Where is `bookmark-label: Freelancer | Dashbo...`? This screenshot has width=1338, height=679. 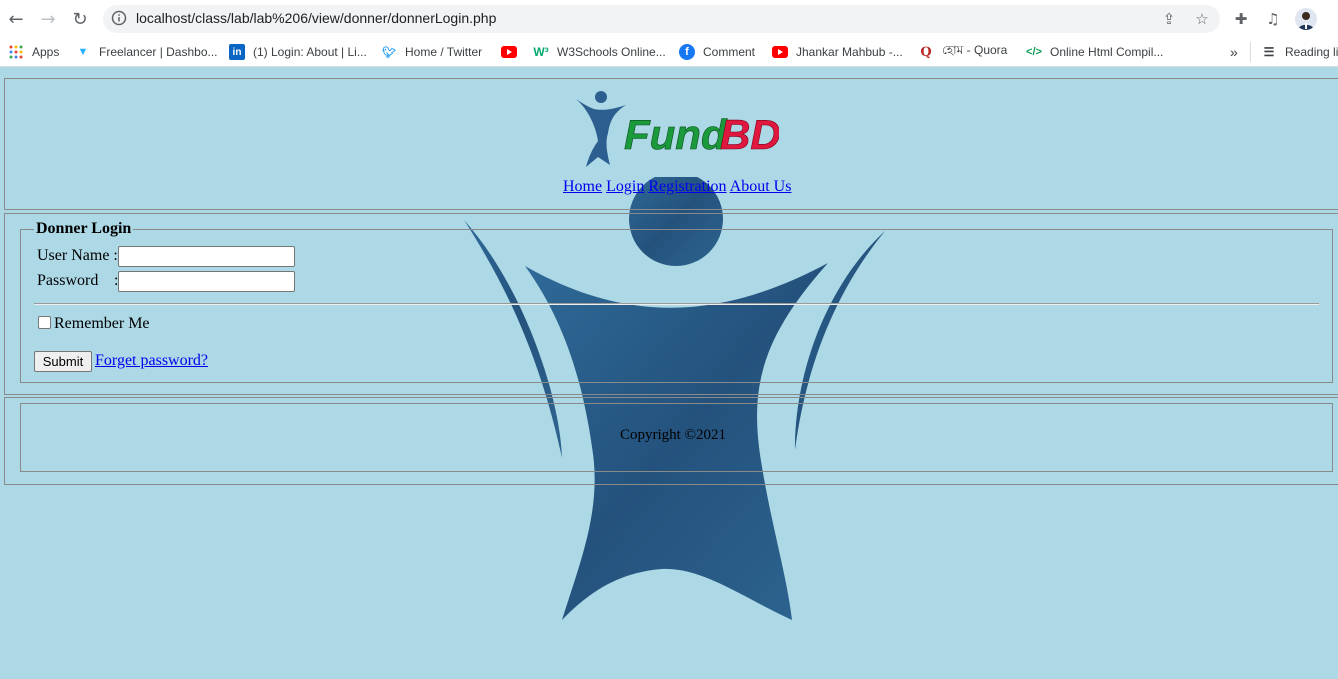 bookmark-label: Freelancer | Dashbo... is located at coordinates (158, 52).